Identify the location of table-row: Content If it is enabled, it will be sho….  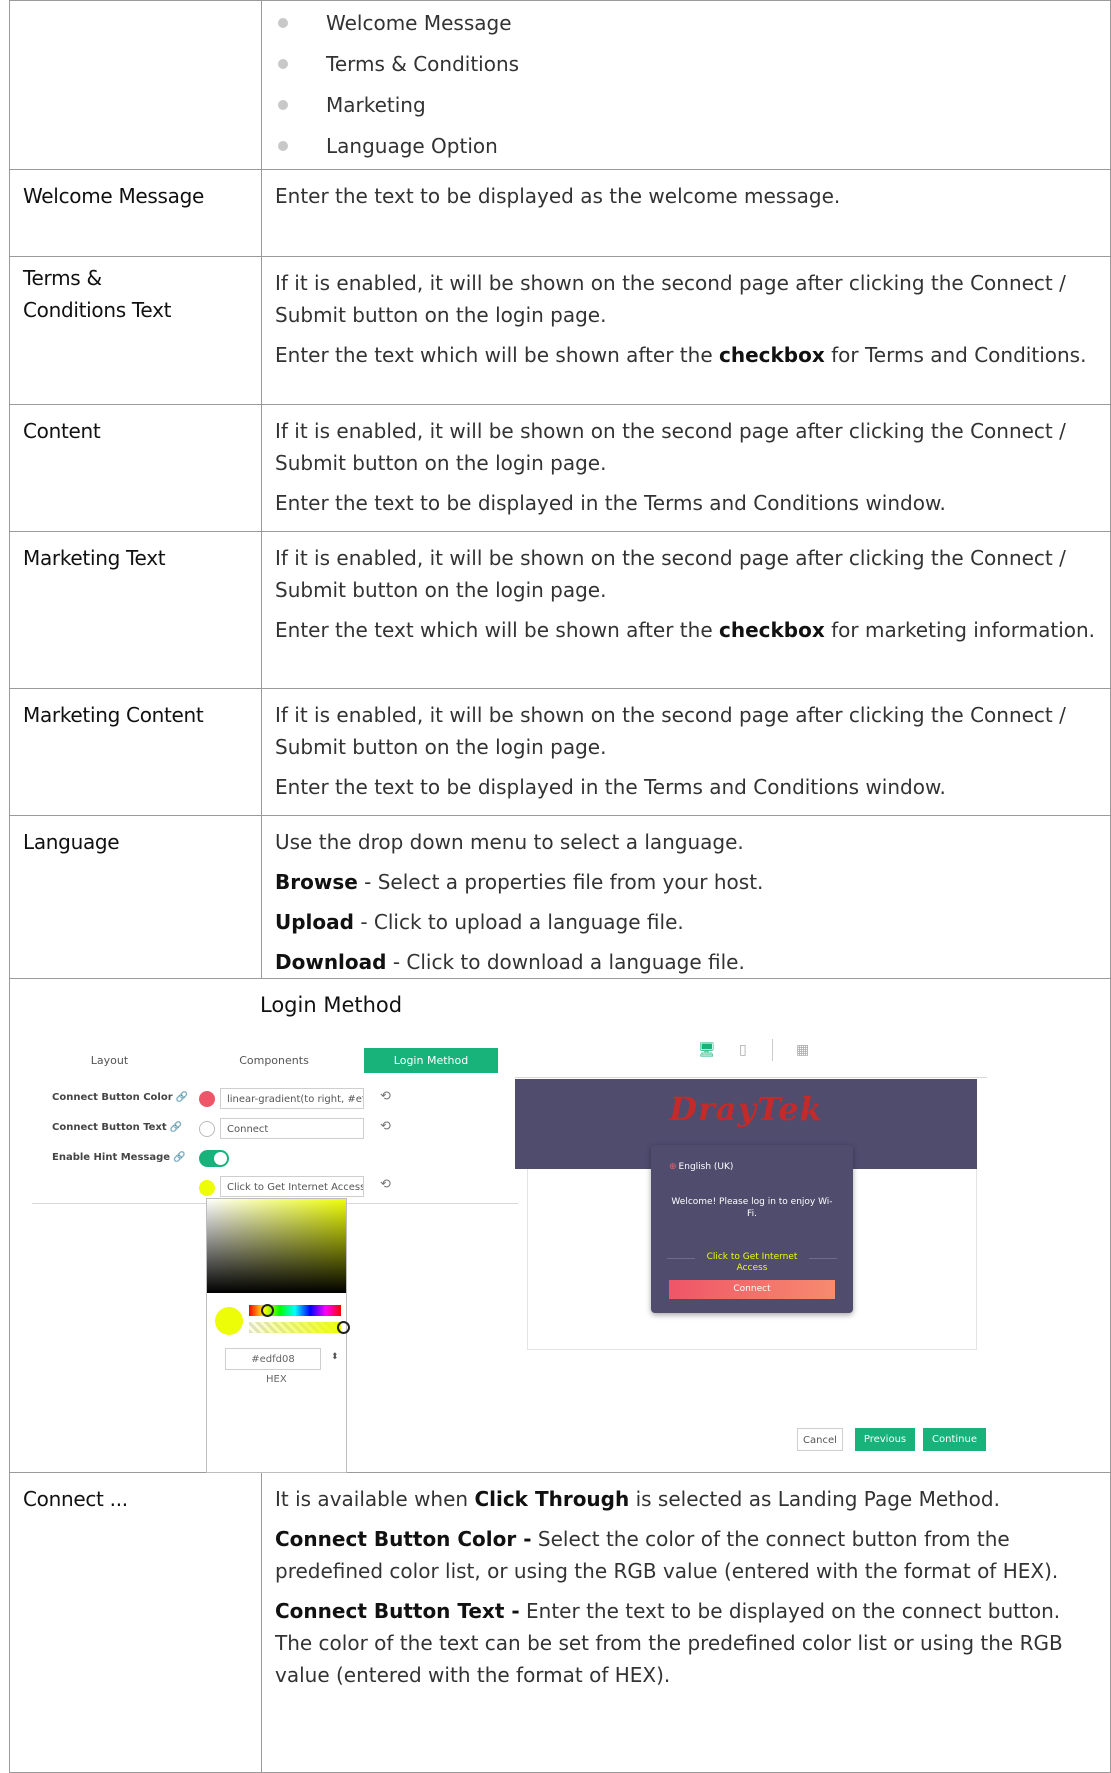
(560, 468).